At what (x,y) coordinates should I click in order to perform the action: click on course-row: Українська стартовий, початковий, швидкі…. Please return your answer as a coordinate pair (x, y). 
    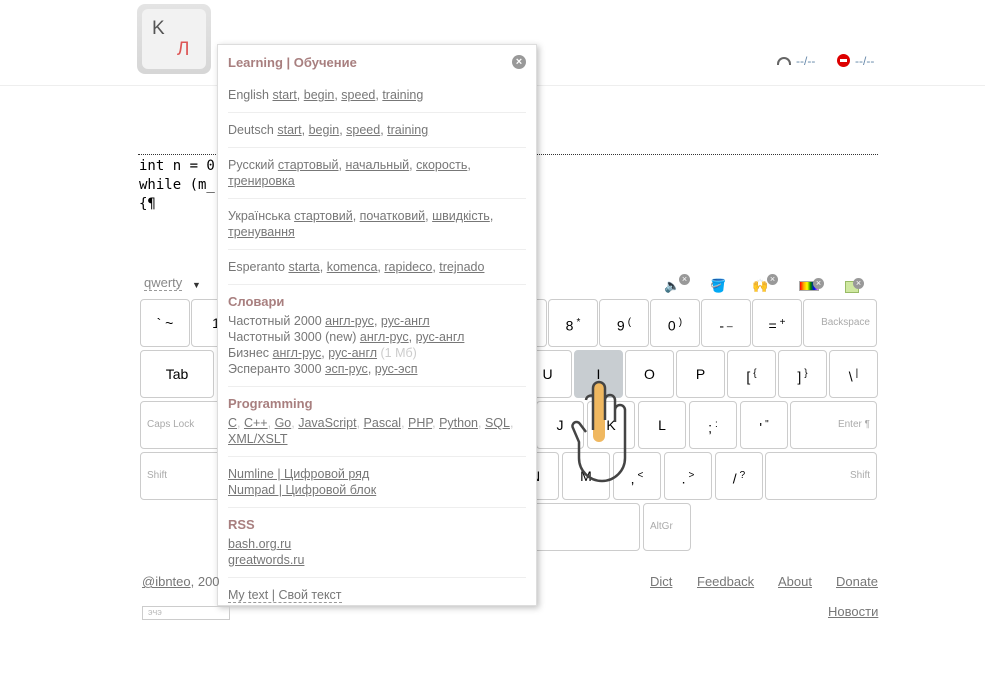
    Looking at the image, I should click on (377, 224).